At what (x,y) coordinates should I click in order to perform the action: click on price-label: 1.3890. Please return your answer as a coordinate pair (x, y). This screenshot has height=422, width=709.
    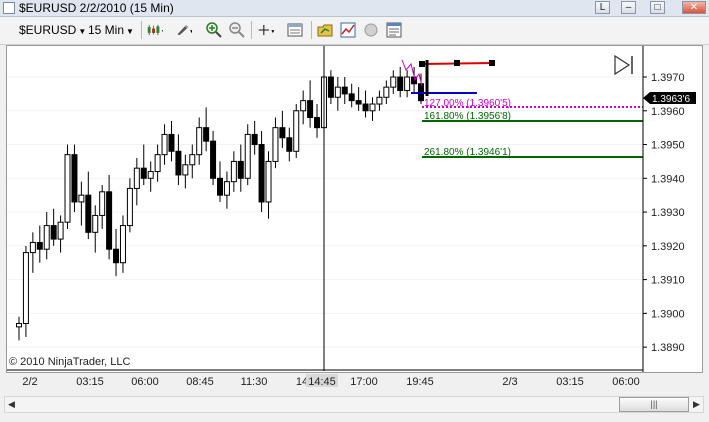
    Looking at the image, I should click on (668, 348).